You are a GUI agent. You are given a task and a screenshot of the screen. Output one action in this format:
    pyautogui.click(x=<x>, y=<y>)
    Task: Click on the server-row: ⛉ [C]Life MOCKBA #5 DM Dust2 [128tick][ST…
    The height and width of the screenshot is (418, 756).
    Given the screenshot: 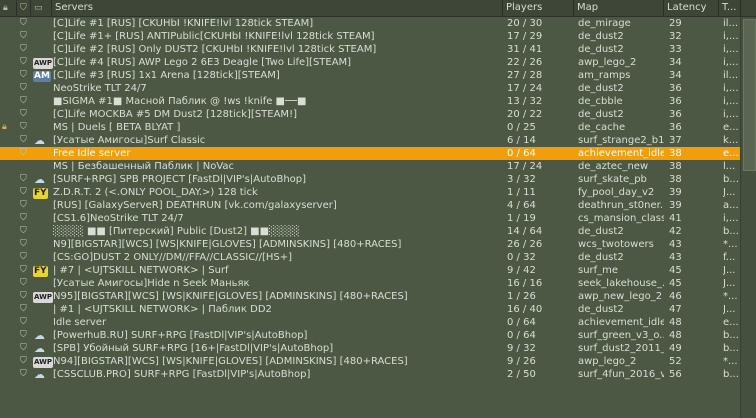 What is the action you would take?
    pyautogui.click(x=370, y=114)
    